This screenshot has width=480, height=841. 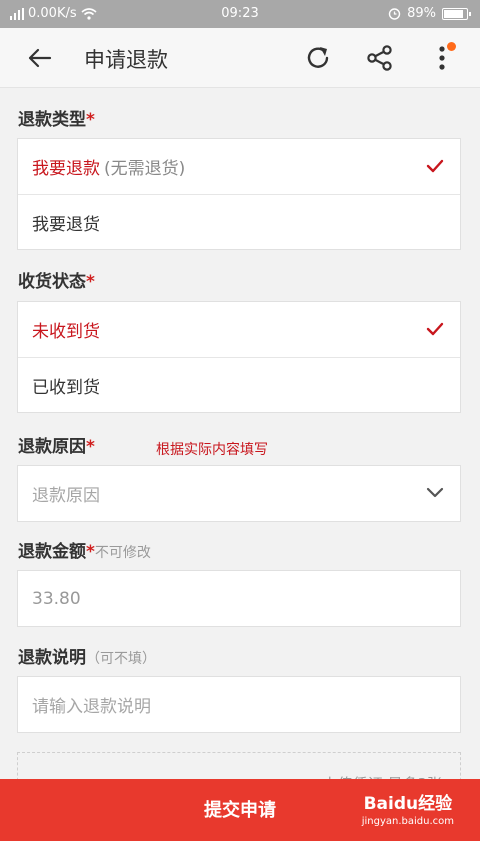 I want to click on refund-note-placeholder: 请输入退款说明, so click(x=91, y=707).